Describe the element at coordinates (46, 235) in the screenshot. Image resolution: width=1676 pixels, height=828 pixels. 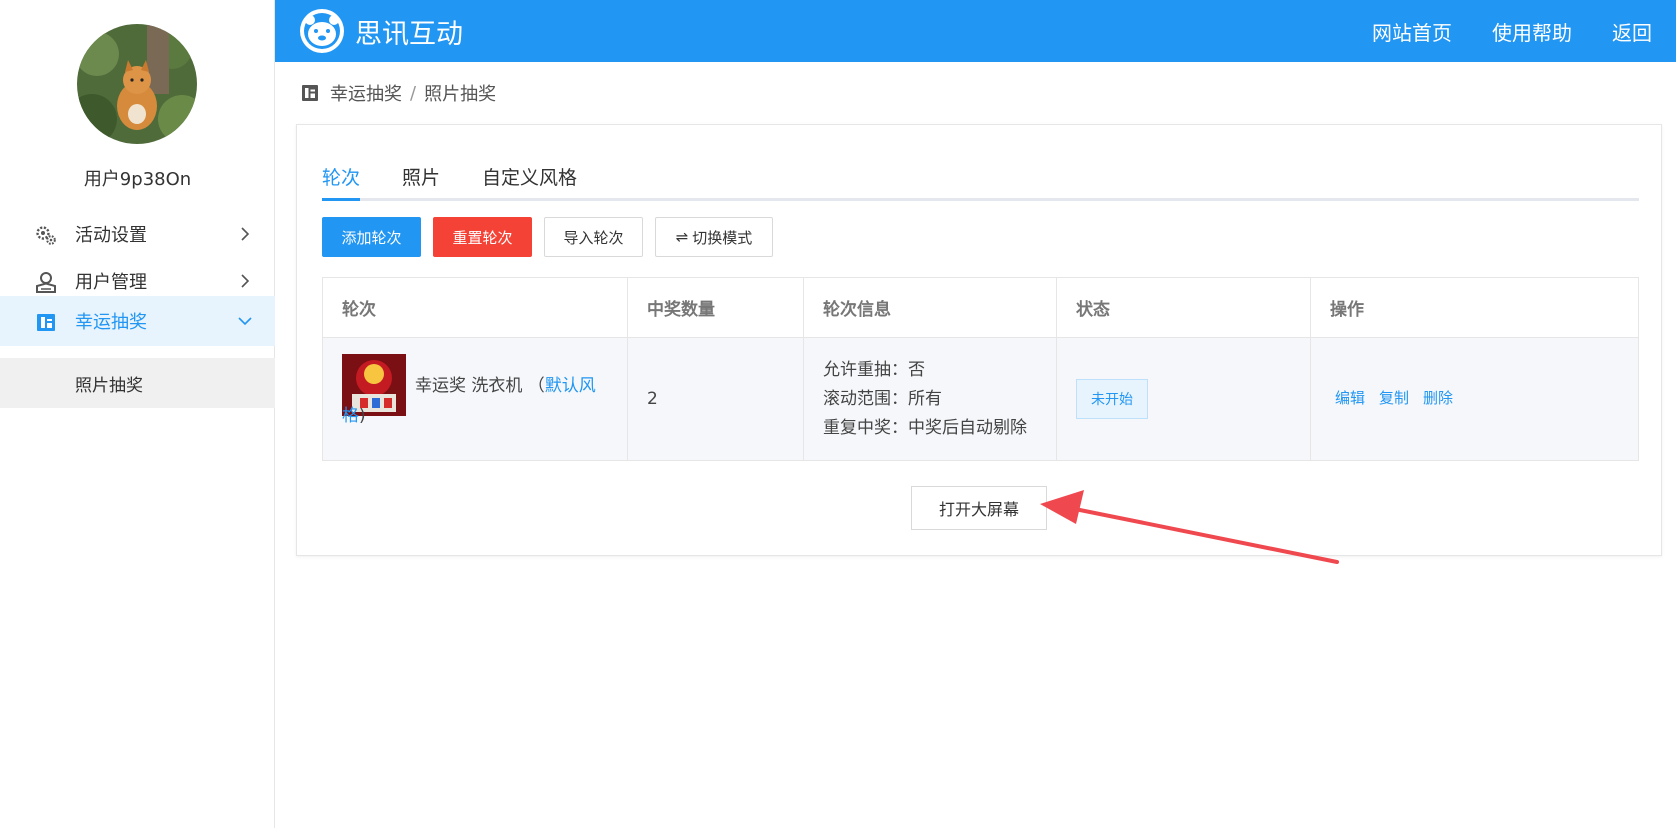
I see `gears-icon` at that location.